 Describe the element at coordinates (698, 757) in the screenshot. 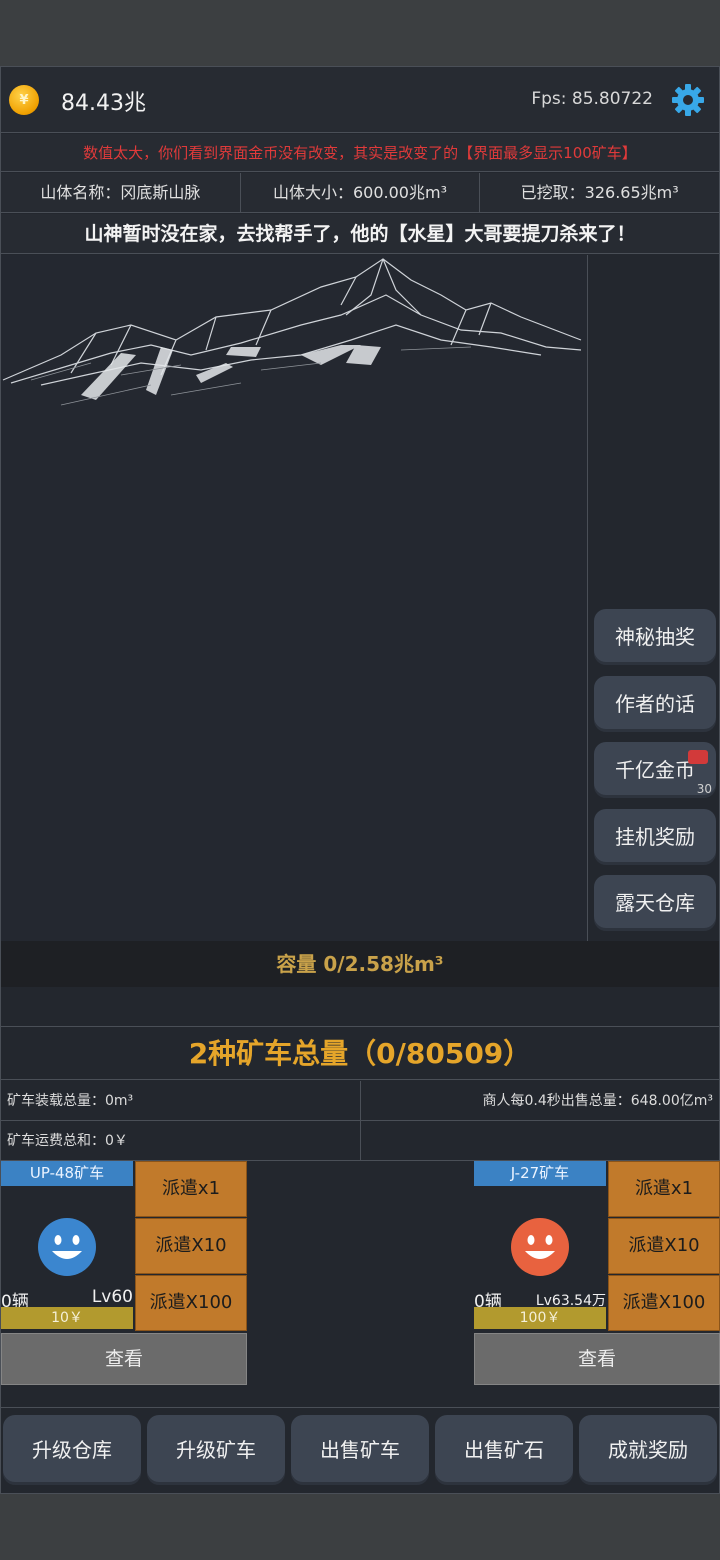

I see `video-ad-icon` at that location.